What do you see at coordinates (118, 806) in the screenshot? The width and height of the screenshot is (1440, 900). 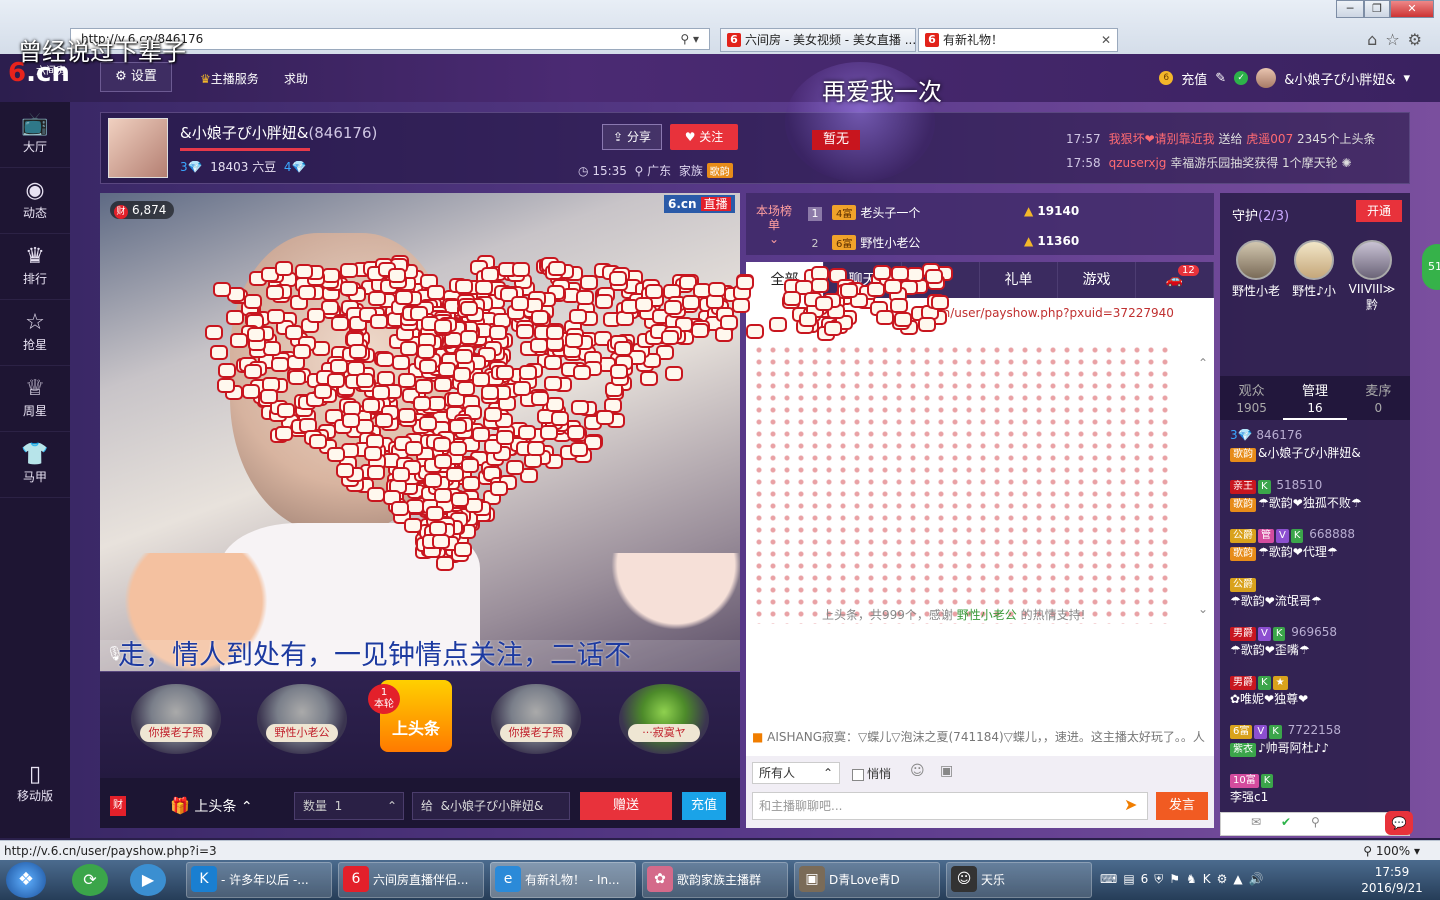 I see `wealth-icon: 财` at bounding box center [118, 806].